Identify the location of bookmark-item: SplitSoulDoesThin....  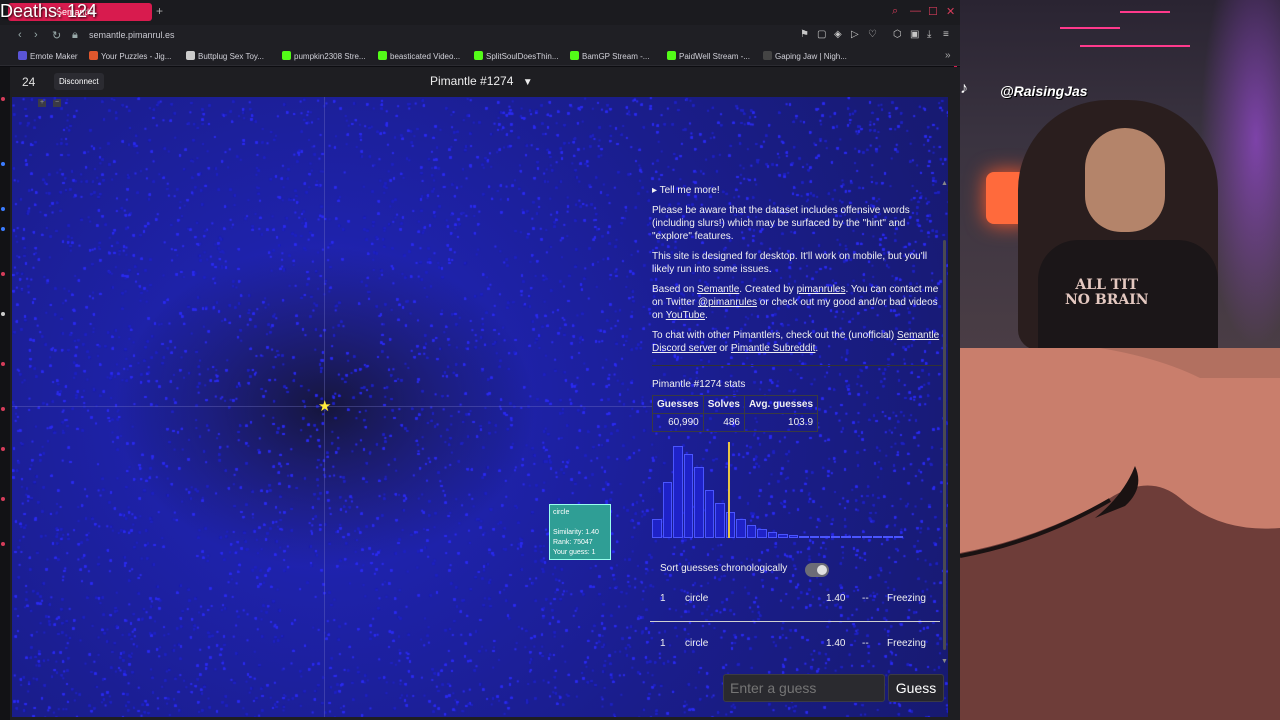
(516, 56).